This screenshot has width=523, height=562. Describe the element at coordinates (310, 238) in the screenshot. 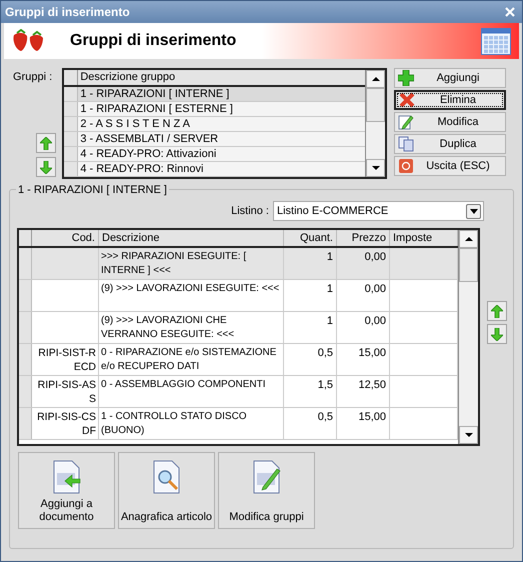

I see `column-header: Quant.` at that location.